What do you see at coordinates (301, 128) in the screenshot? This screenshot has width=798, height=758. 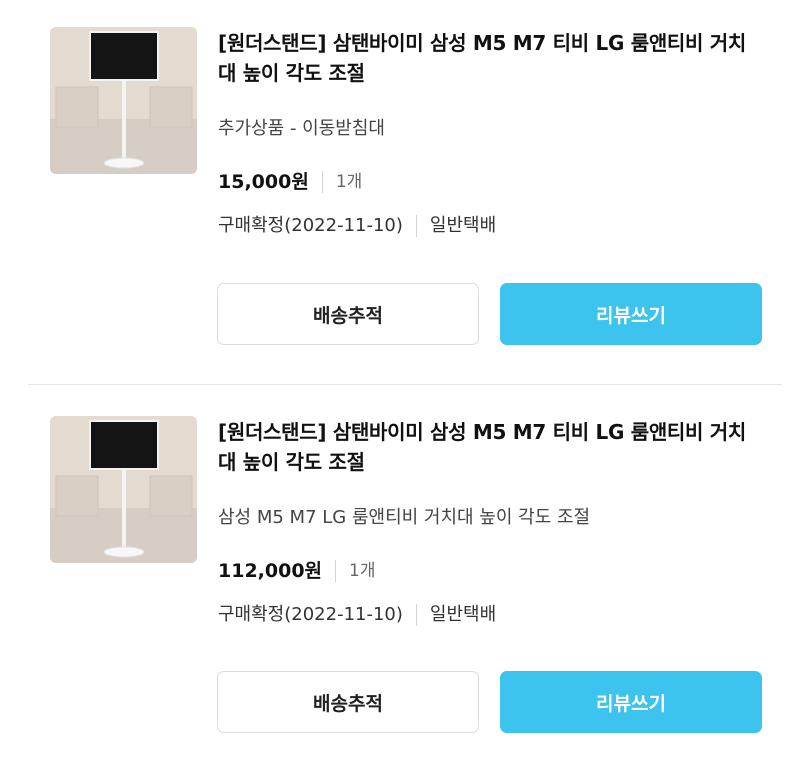 I see `product-option: 추가상품 - 이동받침대` at bounding box center [301, 128].